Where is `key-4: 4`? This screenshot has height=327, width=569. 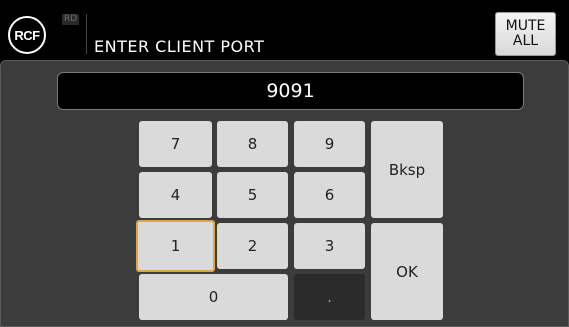
key-4: 4 is located at coordinates (175, 195).